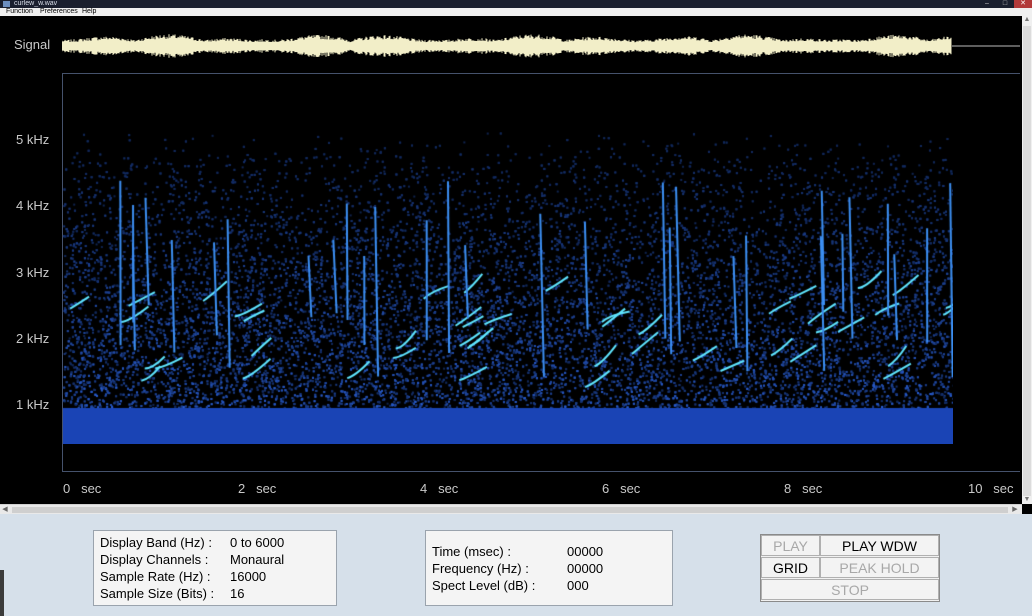 Image resolution: width=1032 pixels, height=616 pixels. I want to click on grid-button: GRID, so click(790, 567).